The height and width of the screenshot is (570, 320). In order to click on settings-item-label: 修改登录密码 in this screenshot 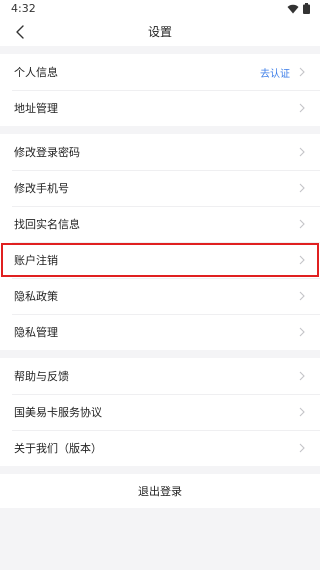, I will do `click(47, 152)`.